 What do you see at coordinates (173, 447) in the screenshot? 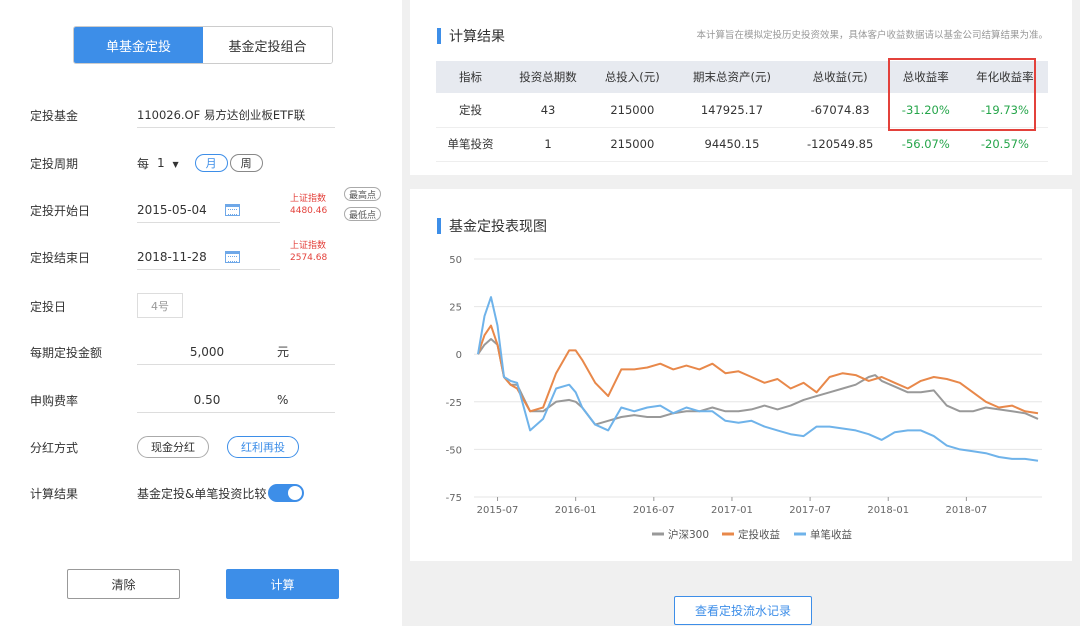
I see `dividend-cash-option: 现金分红` at bounding box center [173, 447].